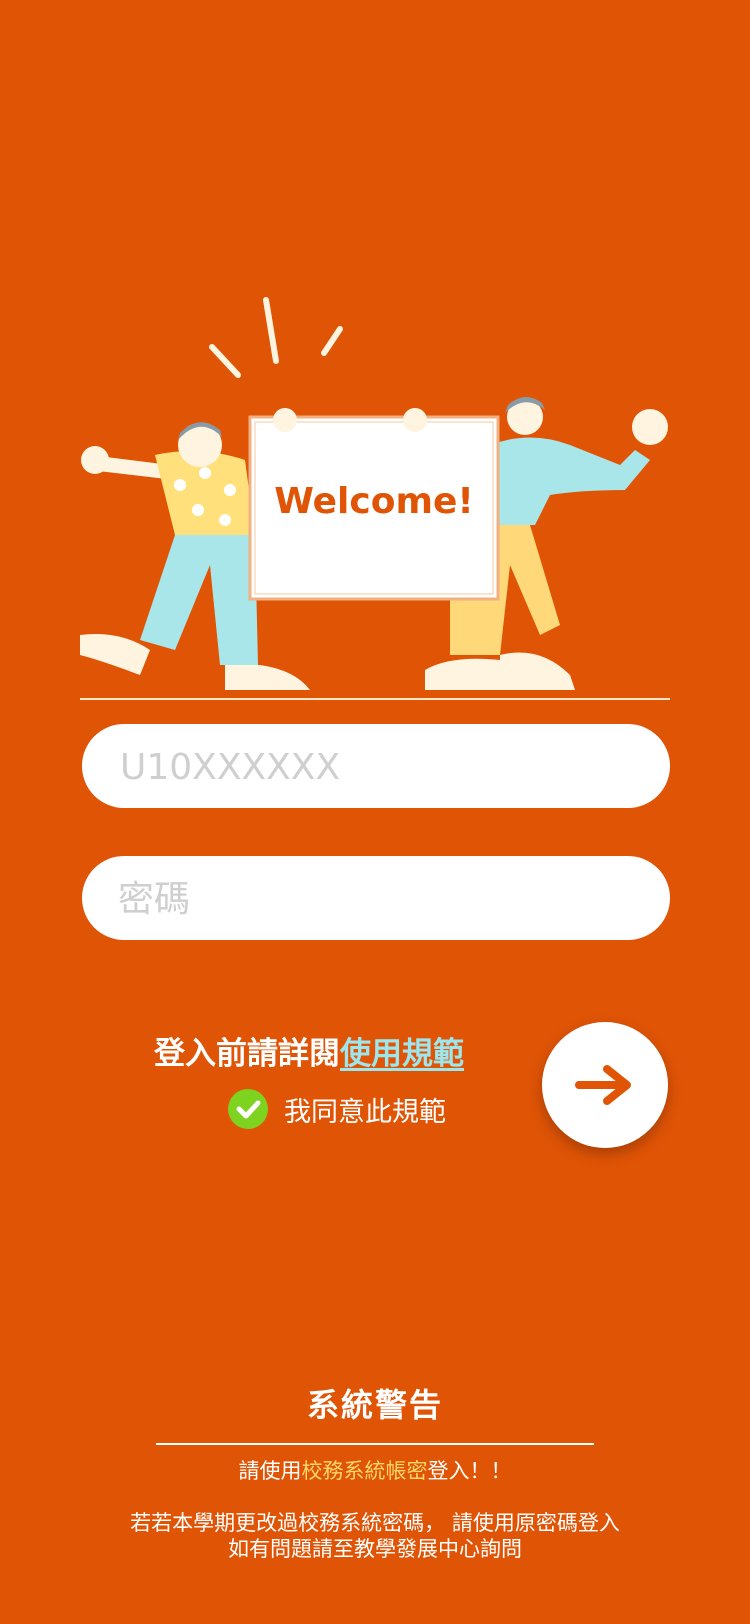 The height and width of the screenshot is (1624, 750). I want to click on password-input, so click(378, 899).